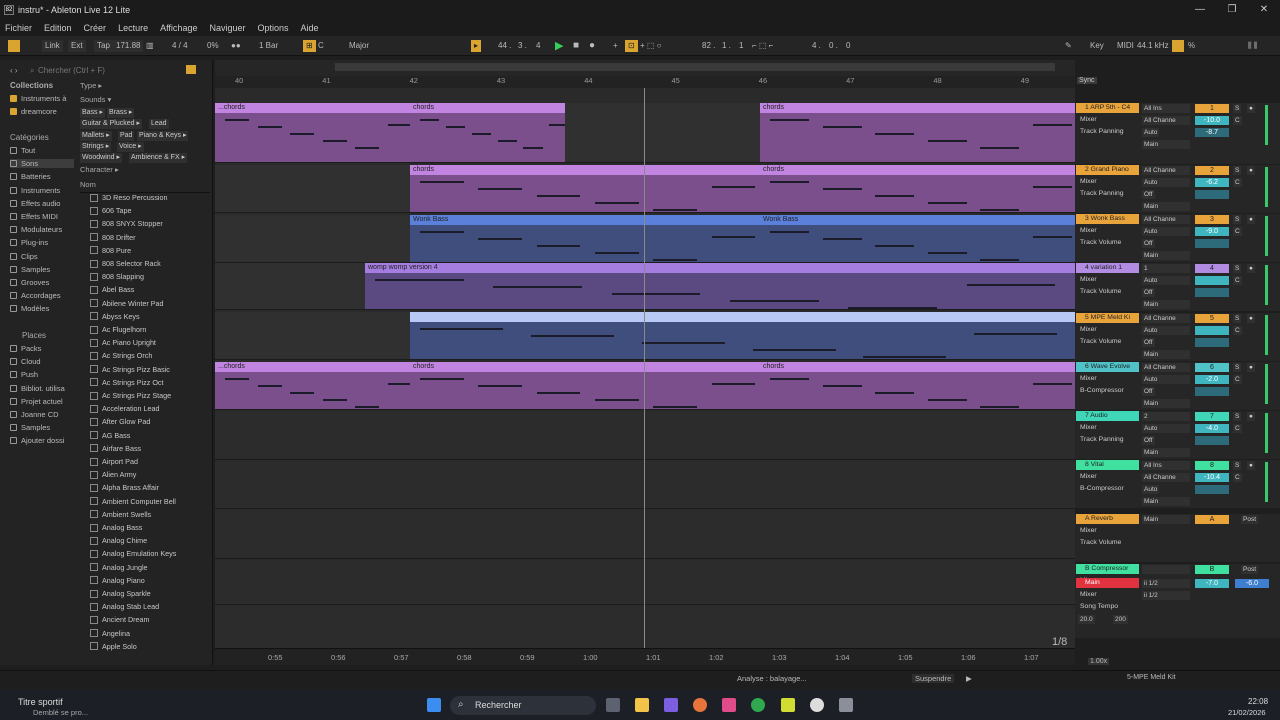 The height and width of the screenshot is (720, 1280). I want to click on main-volume: -7.0, so click(1212, 583).